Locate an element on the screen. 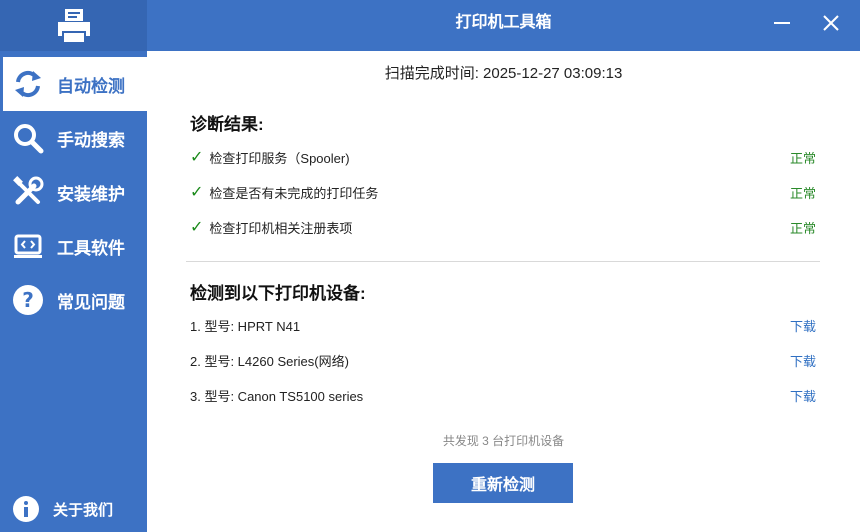  search-icon is located at coordinates (28, 138).